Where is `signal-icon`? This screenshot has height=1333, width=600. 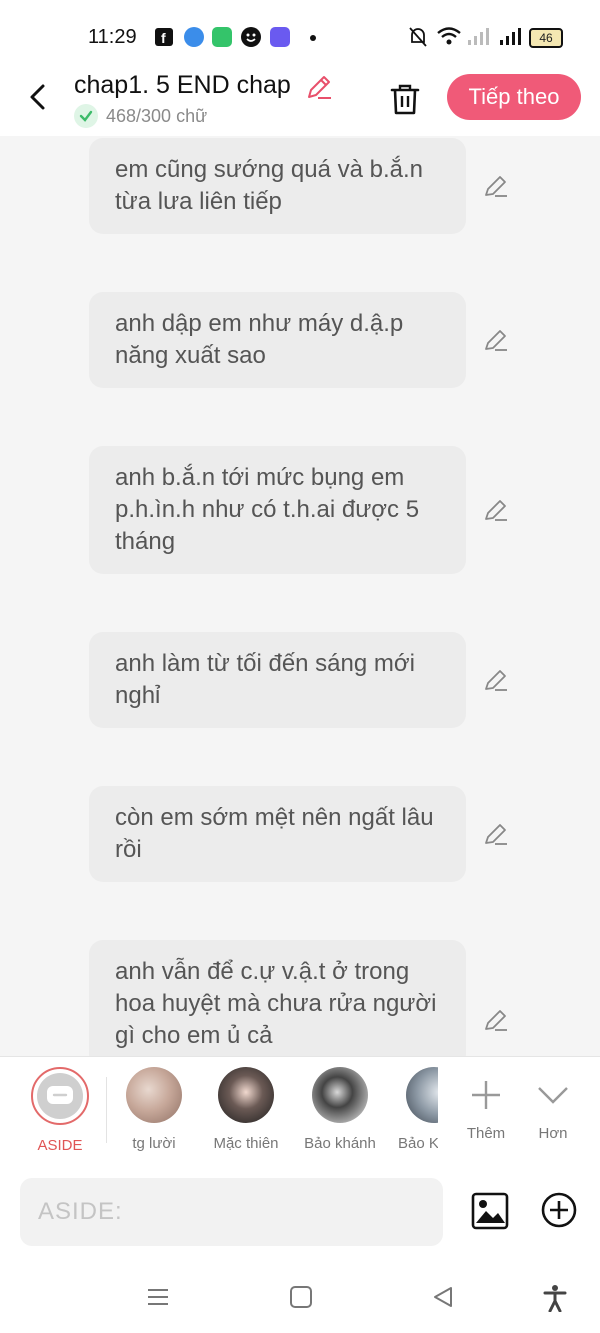
signal-icon is located at coordinates (510, 38).